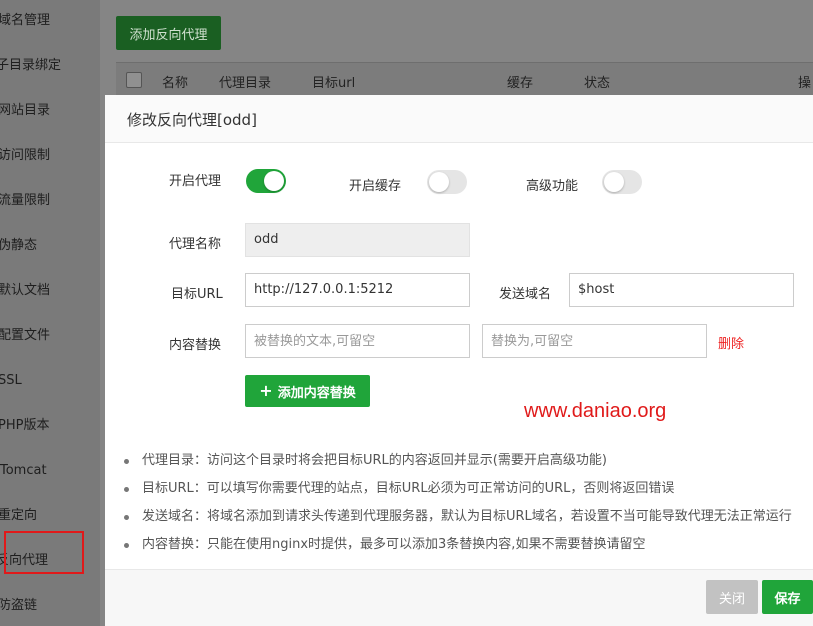 The image size is (813, 626). I want to click on modal-title: 修改反向代理[odd], so click(192, 120).